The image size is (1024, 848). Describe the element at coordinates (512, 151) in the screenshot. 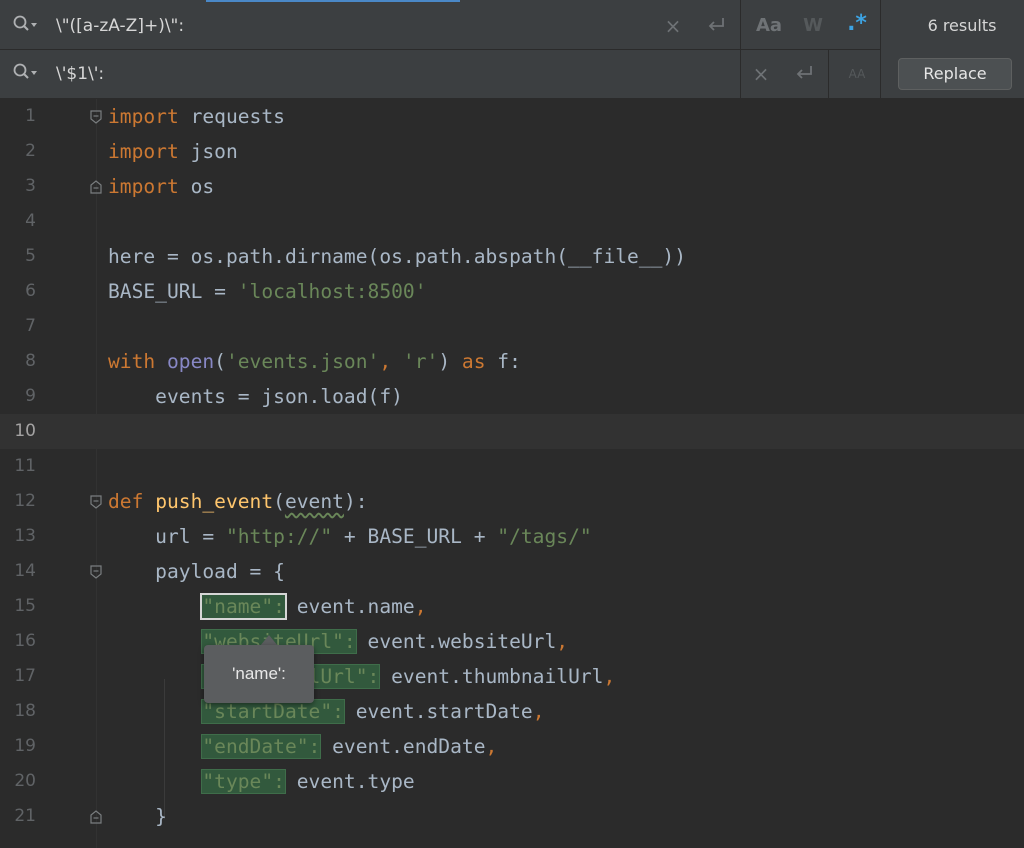

I see `code-line: 2 import json` at that location.